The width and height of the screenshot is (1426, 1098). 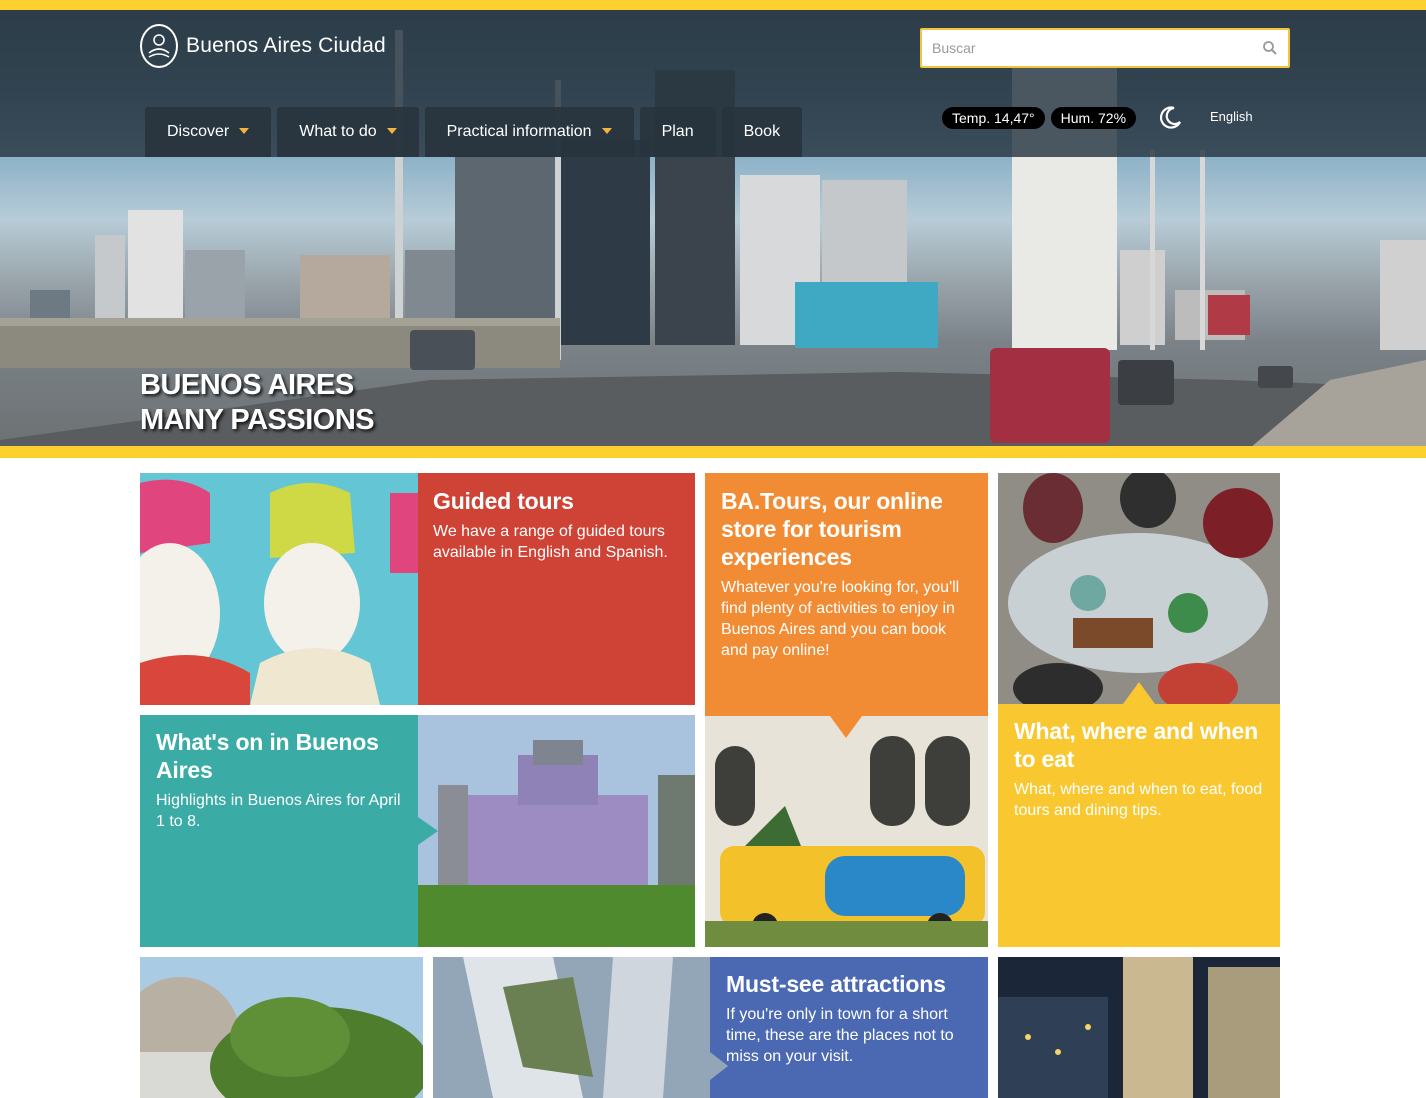 I want to click on temperature-badge: Temp. 14,47°, so click(x=993, y=118).